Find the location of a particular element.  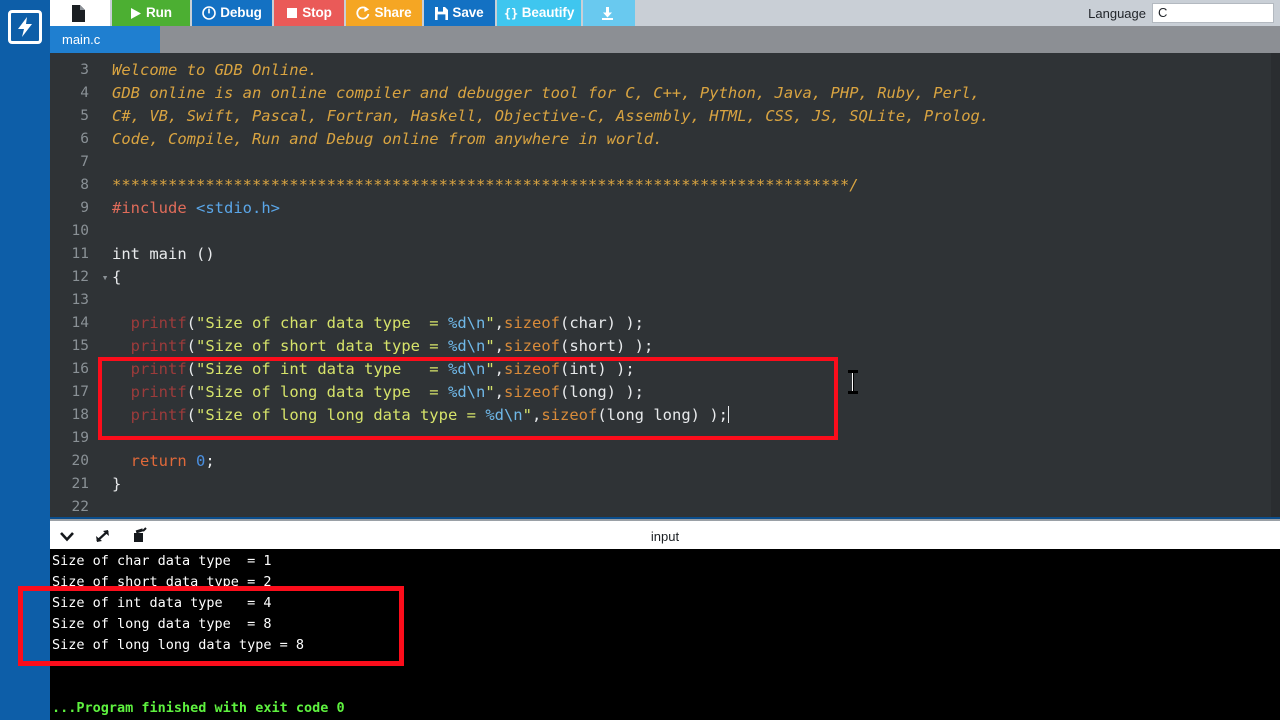

lightning-bolt-icon is located at coordinates (25, 27).